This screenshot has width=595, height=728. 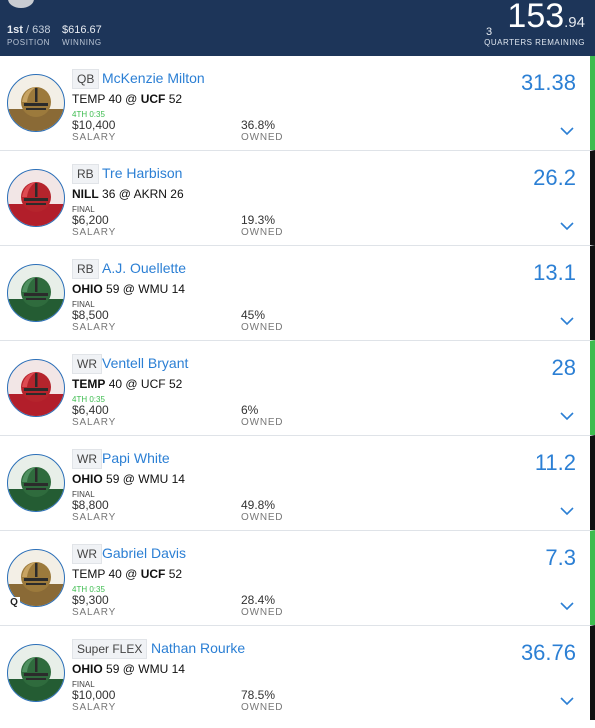 I want to click on fantasy-points: 36.76, so click(x=548, y=652).